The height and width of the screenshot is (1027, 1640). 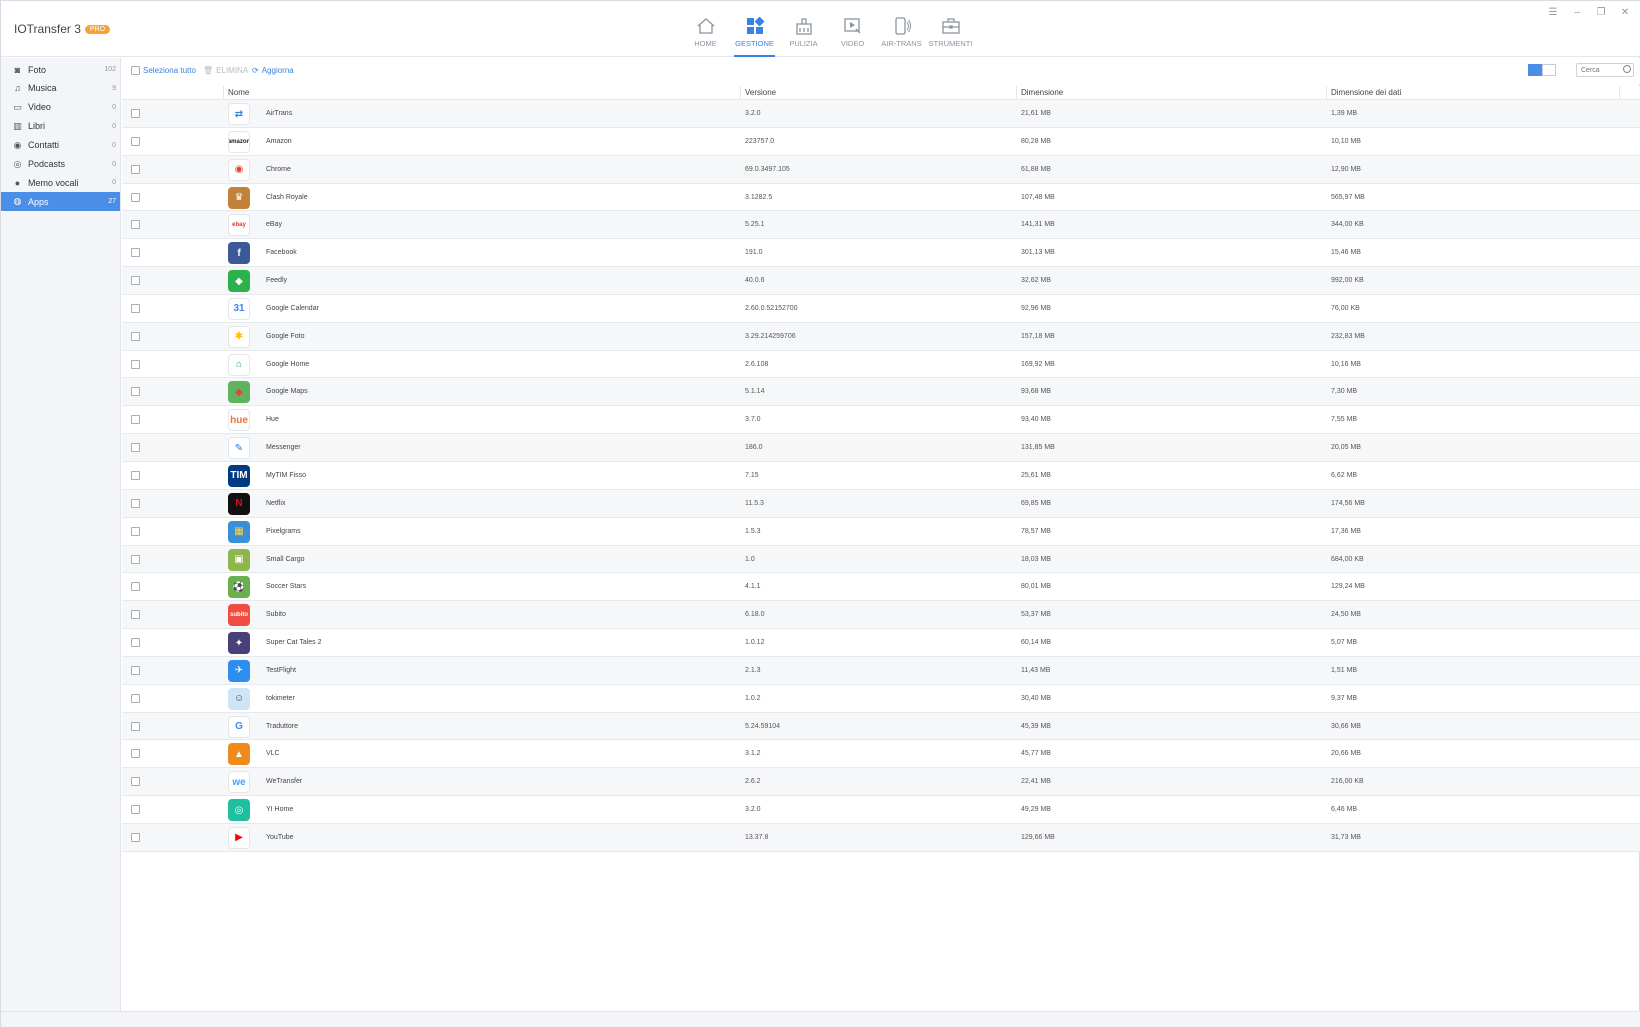 What do you see at coordinates (60, 202) in the screenshot?
I see `sidebar-item-apps: ◍ Apps 27` at bounding box center [60, 202].